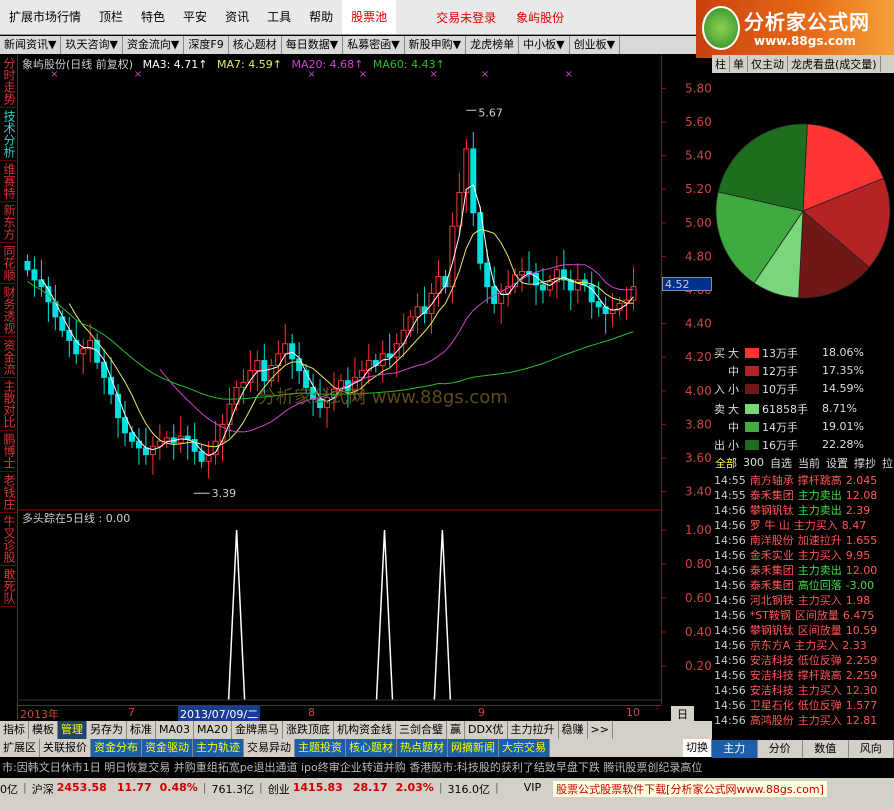  What do you see at coordinates (771, 570) in the screenshot?
I see `trade-stock: 泰禾集团` at bounding box center [771, 570].